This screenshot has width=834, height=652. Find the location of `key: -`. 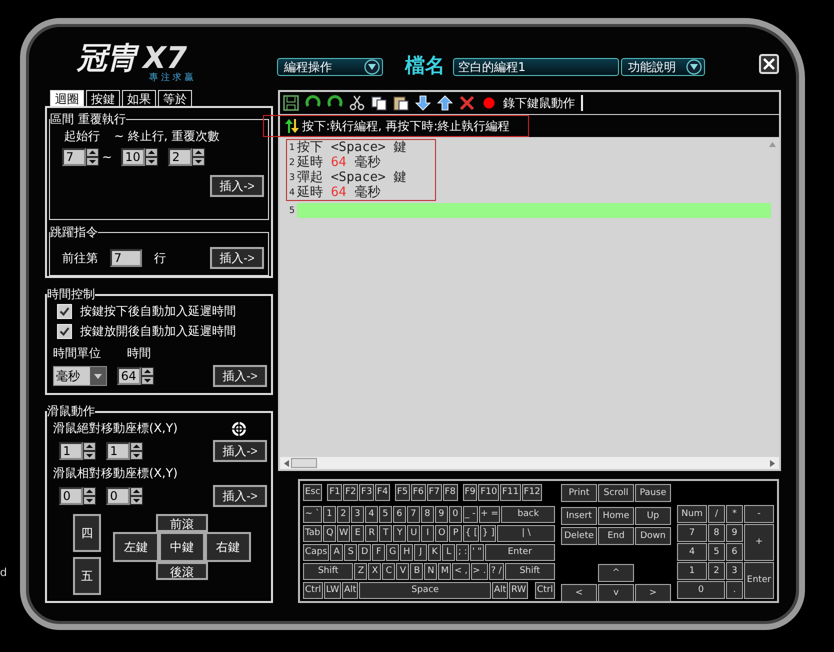

key: - is located at coordinates (759, 514).